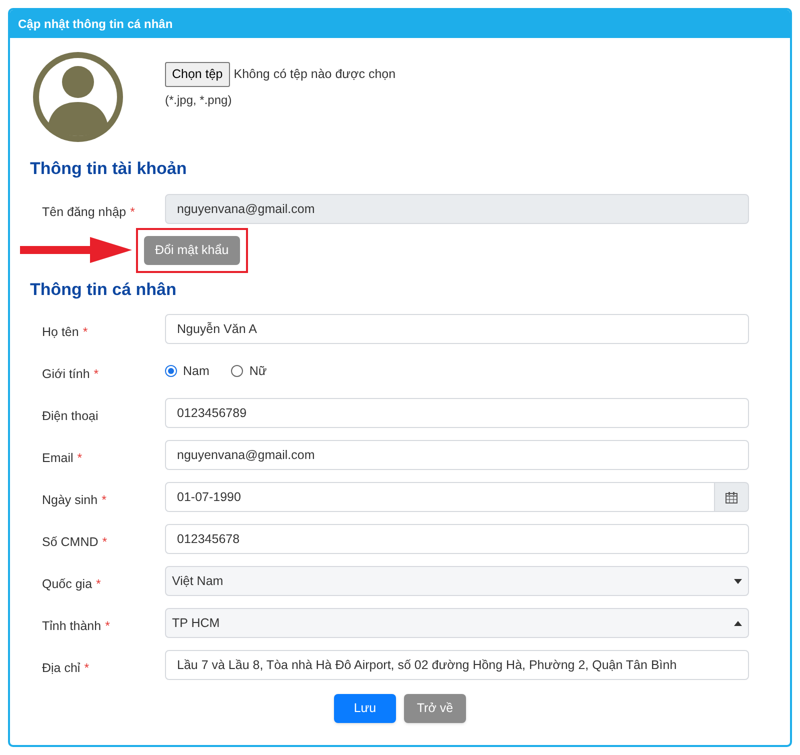  What do you see at coordinates (70, 542) in the screenshot?
I see `field-label: Số CMND` at bounding box center [70, 542].